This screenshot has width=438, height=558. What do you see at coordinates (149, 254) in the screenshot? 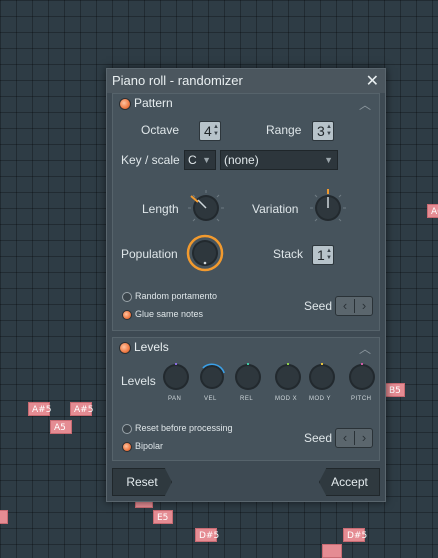
I see `population-label: Population` at bounding box center [149, 254].